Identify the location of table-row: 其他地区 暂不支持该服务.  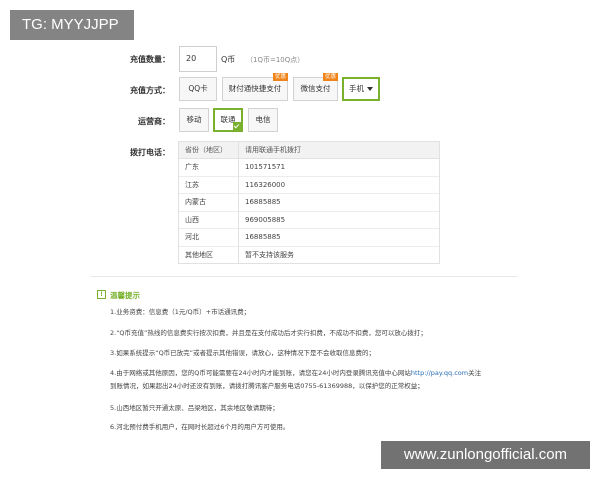
(309, 254).